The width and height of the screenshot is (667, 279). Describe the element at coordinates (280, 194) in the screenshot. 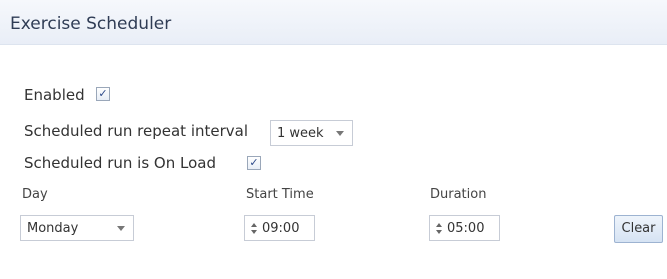

I see `start-time-column-label: Start Time` at that location.